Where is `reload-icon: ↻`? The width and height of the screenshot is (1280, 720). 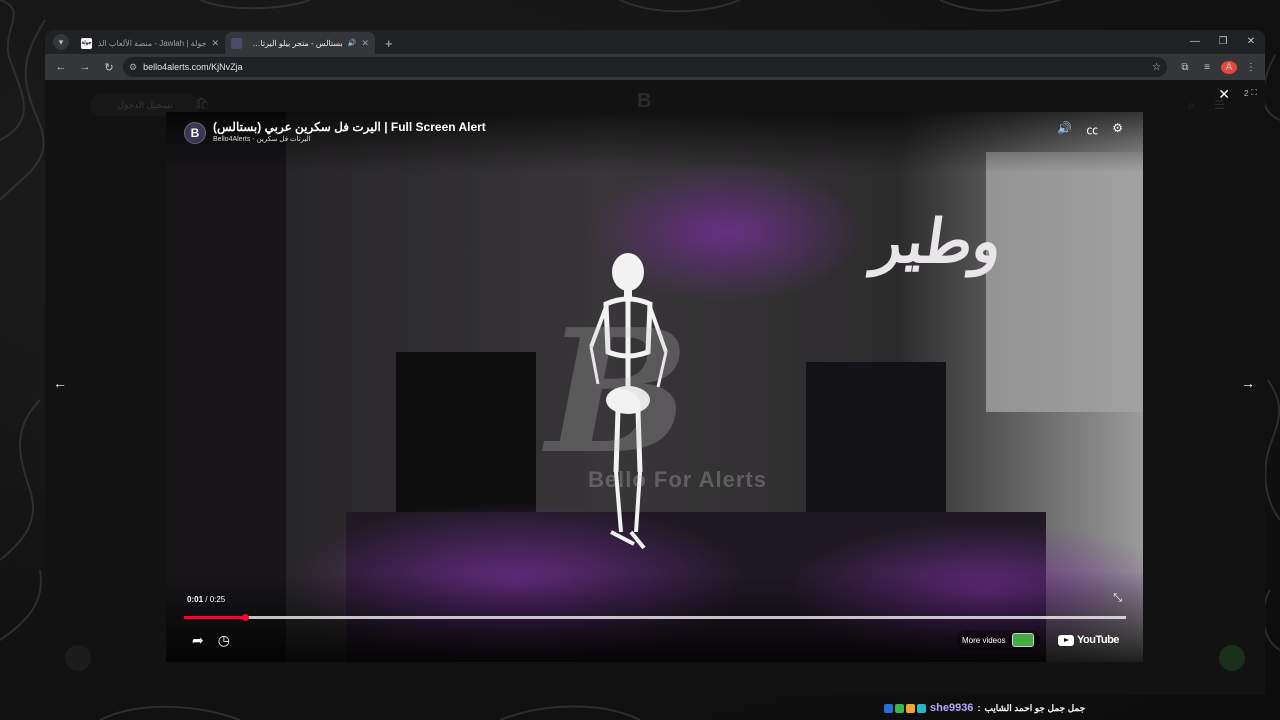 reload-icon: ↻ is located at coordinates (109, 67).